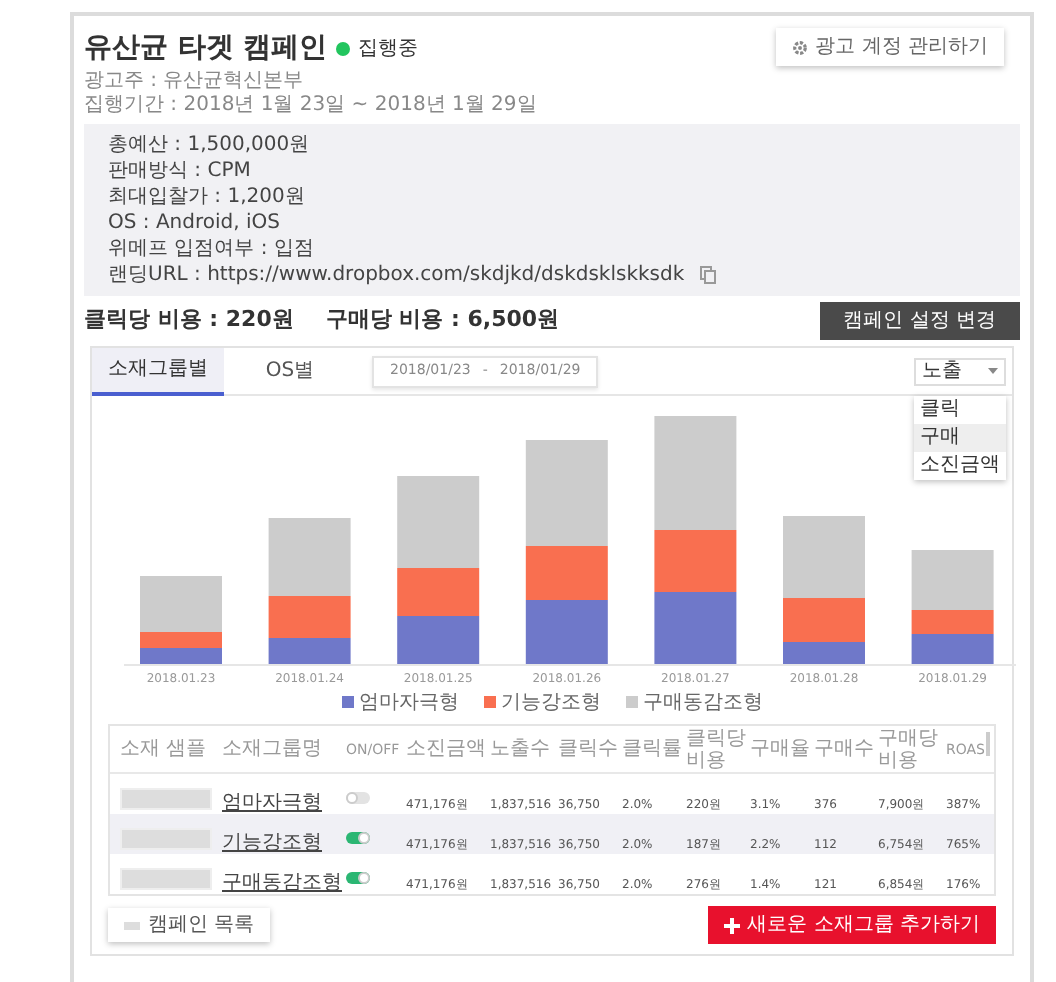  What do you see at coordinates (446, 749) in the screenshot?
I see `column-header: 소진금액` at bounding box center [446, 749].